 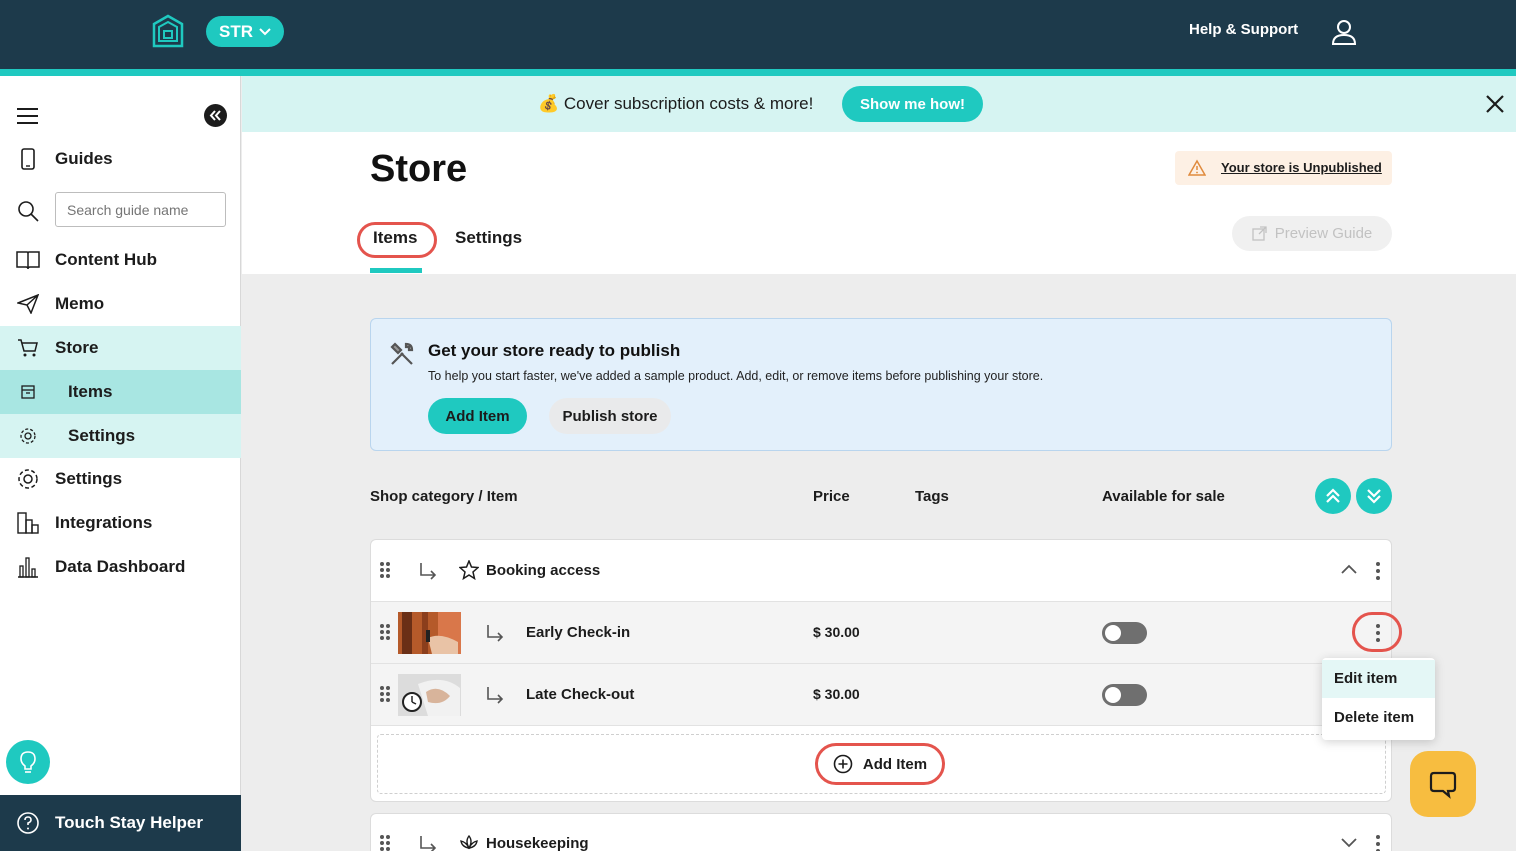 I want to click on chat-bubble-icon, so click(x=1443, y=785).